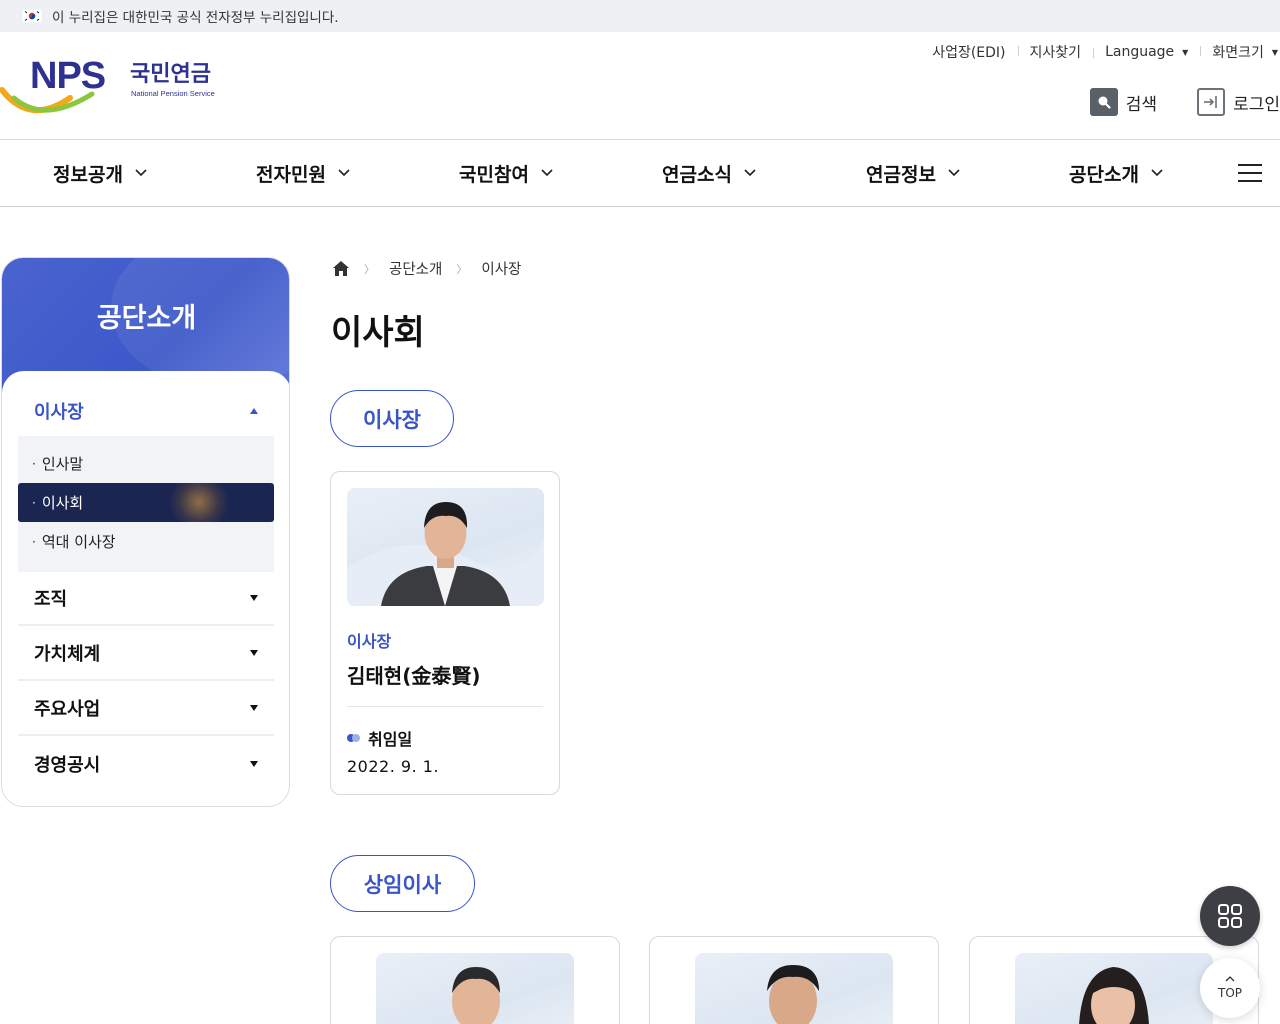 The image size is (1280, 1024). What do you see at coordinates (415, 268) in the screenshot?
I see `breadcrumb-item: 공단소개` at bounding box center [415, 268].